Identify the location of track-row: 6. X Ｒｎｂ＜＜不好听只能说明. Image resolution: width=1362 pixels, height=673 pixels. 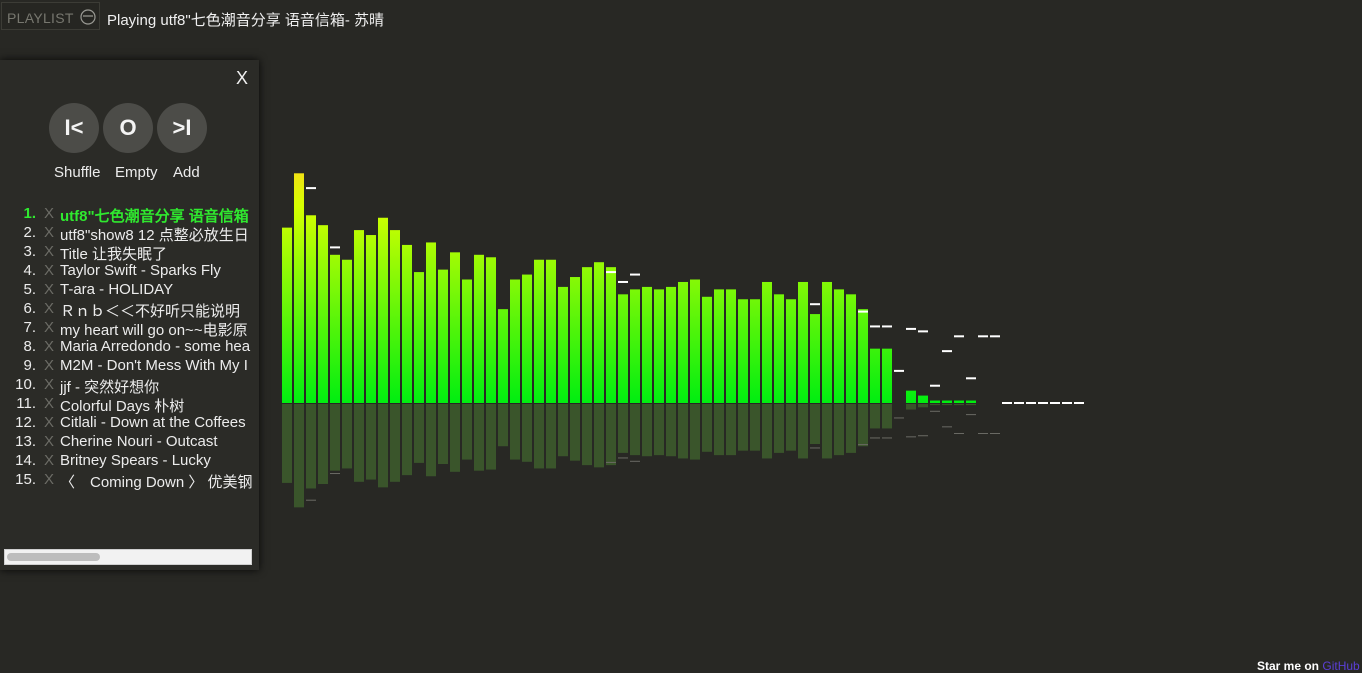
(127, 310).